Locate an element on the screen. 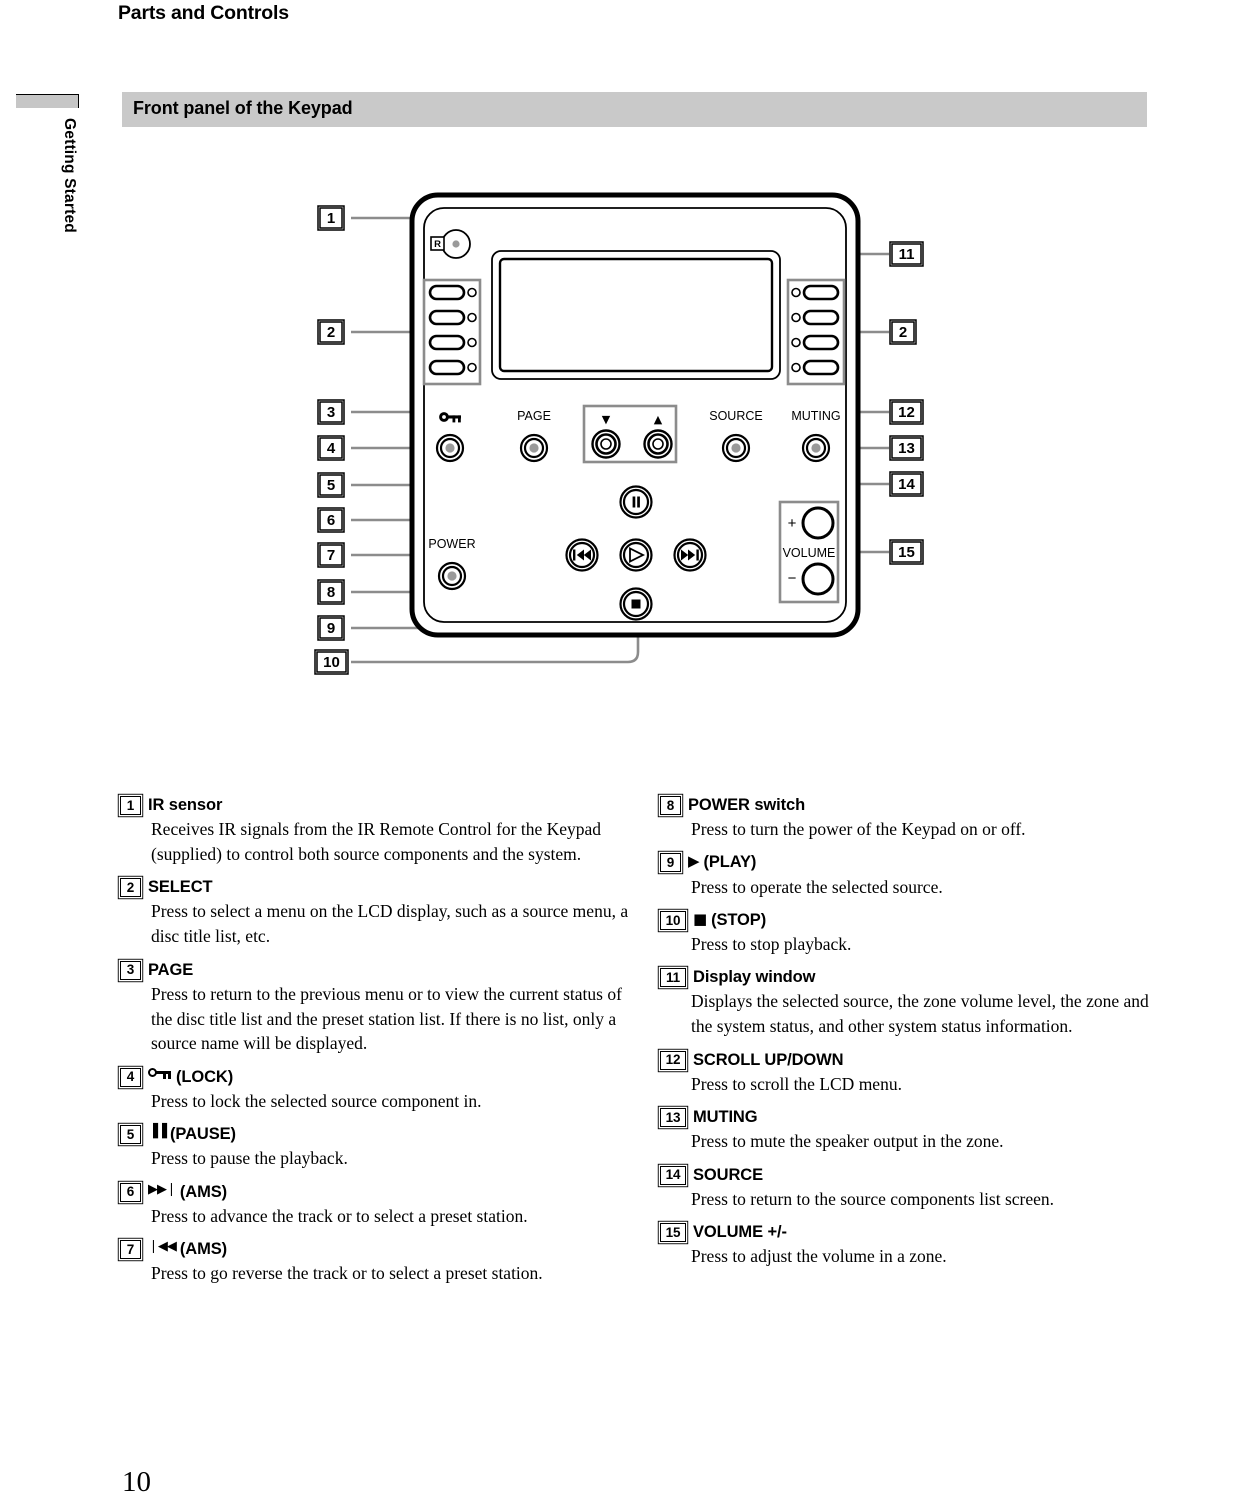  callout-number-badge: 4 is located at coordinates (130, 1077).